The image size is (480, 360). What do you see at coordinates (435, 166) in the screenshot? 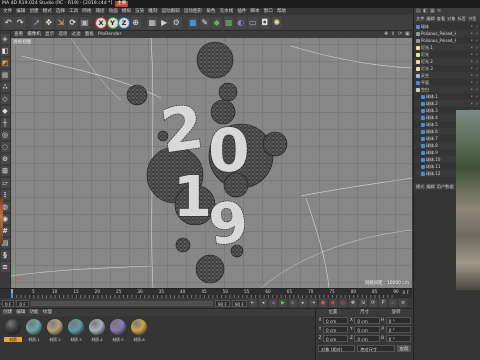
I see `object-row: 球体.11` at bounding box center [435, 166].